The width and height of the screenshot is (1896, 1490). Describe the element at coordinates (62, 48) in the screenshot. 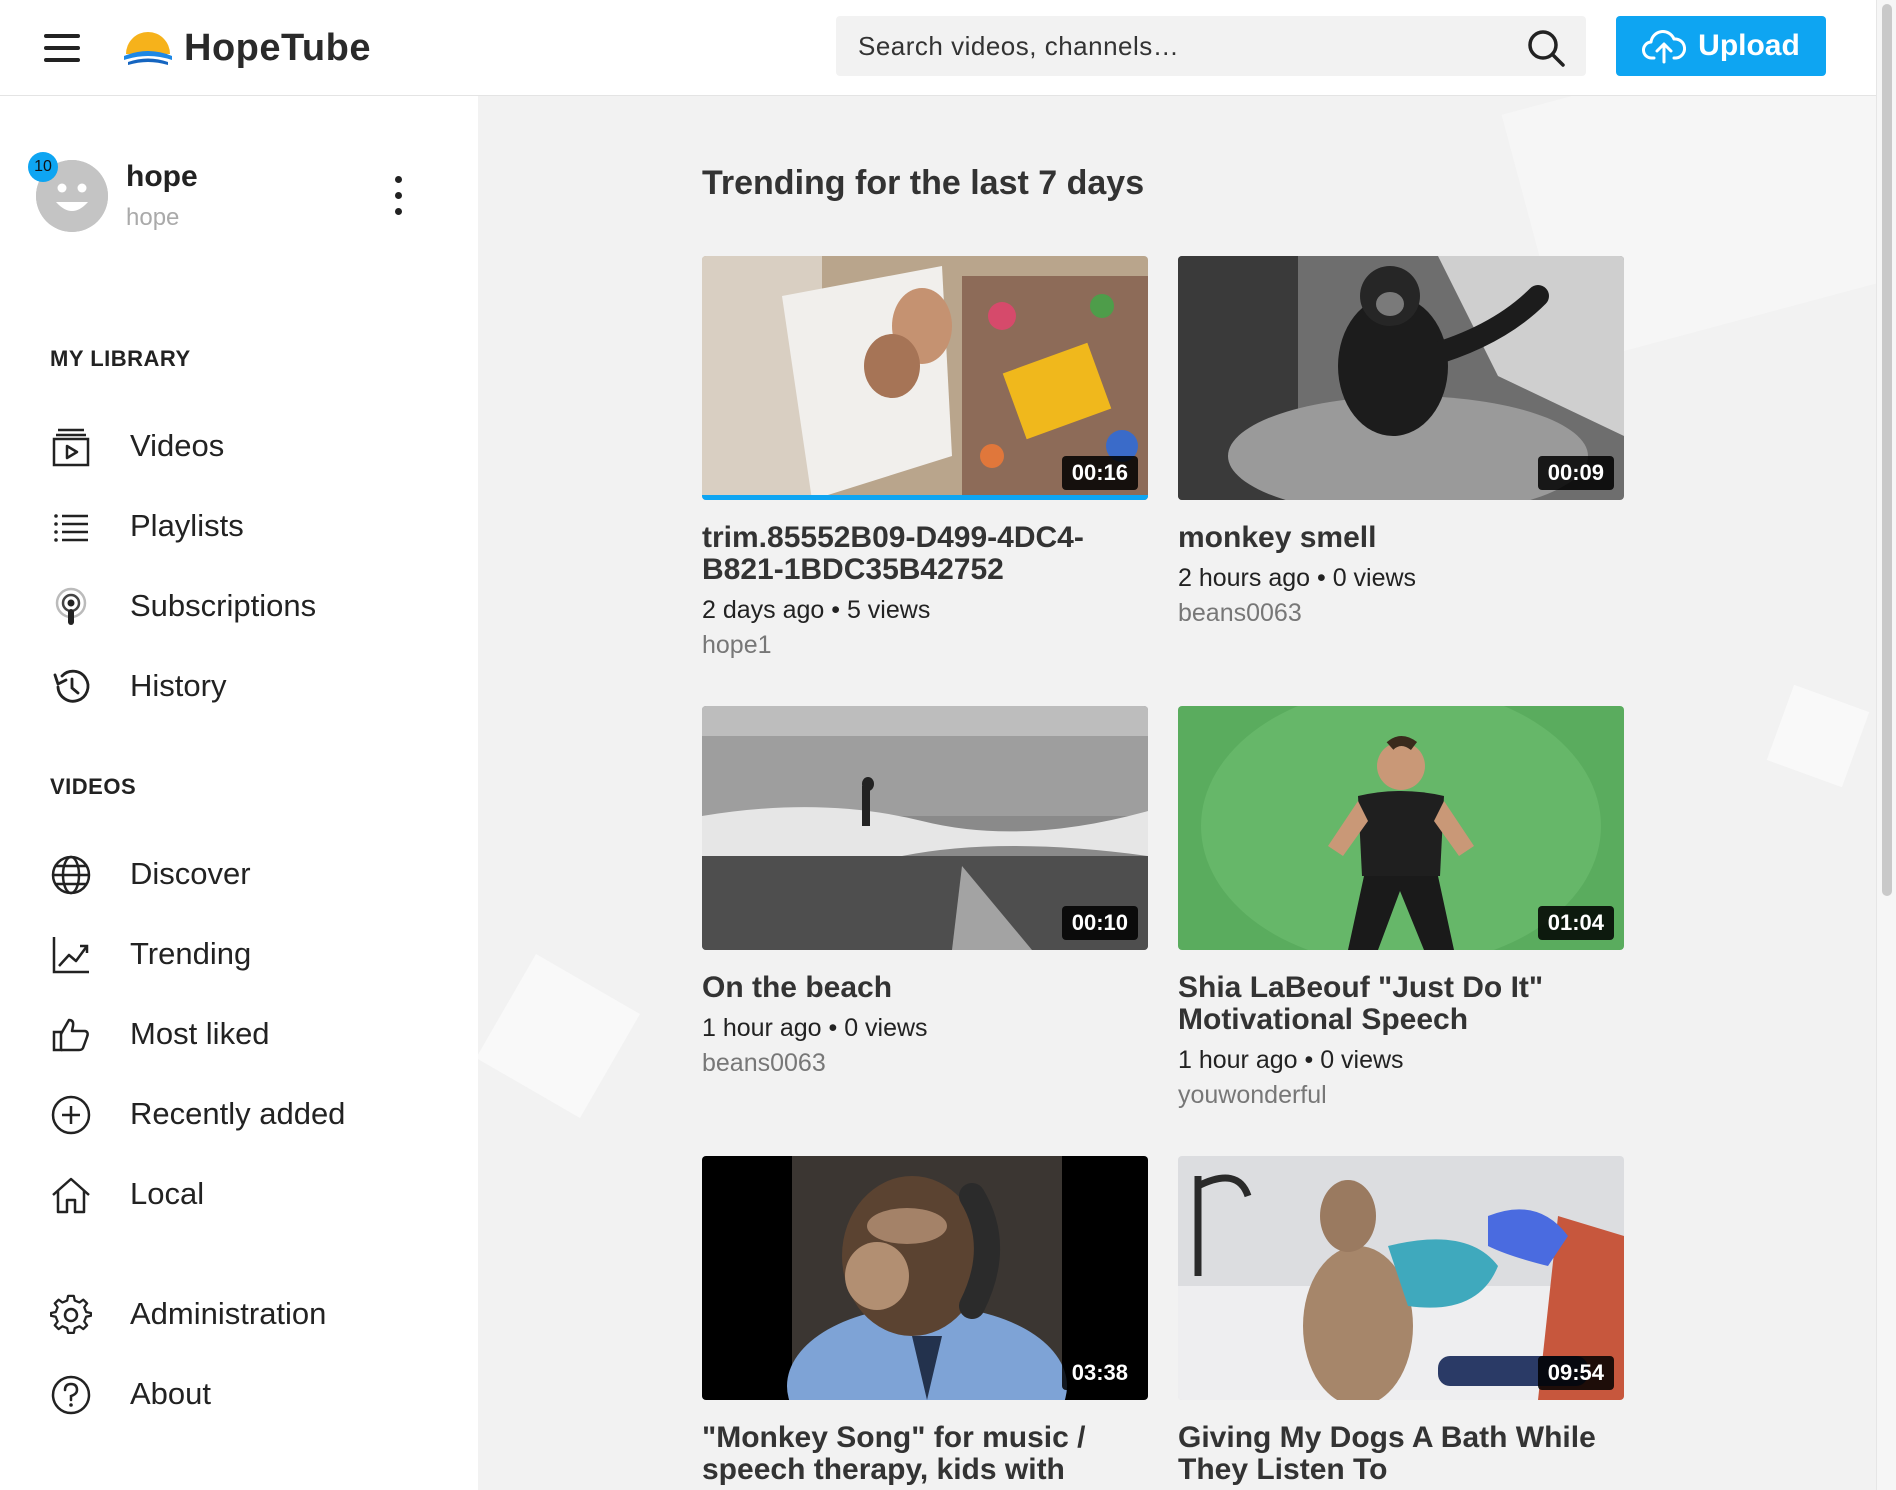

I see `menu-icon` at that location.